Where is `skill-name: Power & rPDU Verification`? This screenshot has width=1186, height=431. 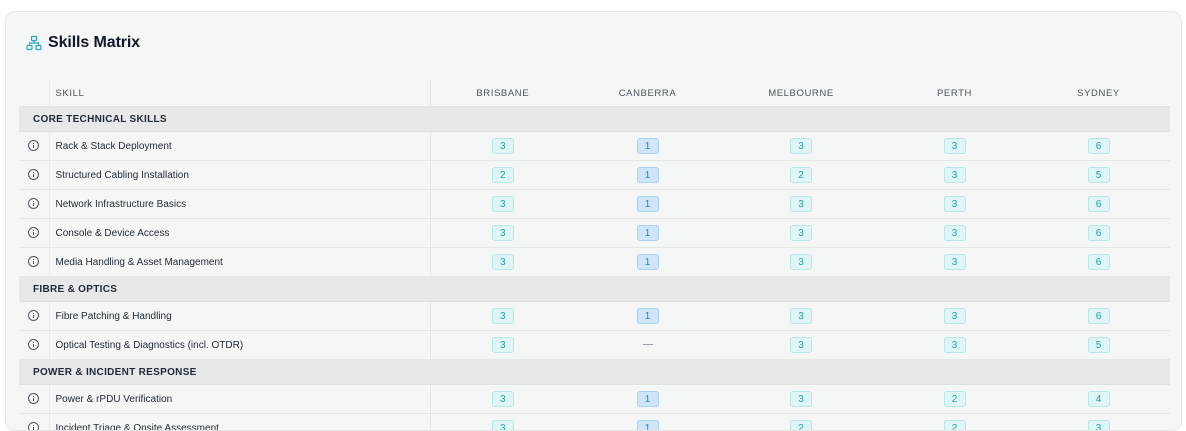 skill-name: Power & rPDU Verification is located at coordinates (239, 399).